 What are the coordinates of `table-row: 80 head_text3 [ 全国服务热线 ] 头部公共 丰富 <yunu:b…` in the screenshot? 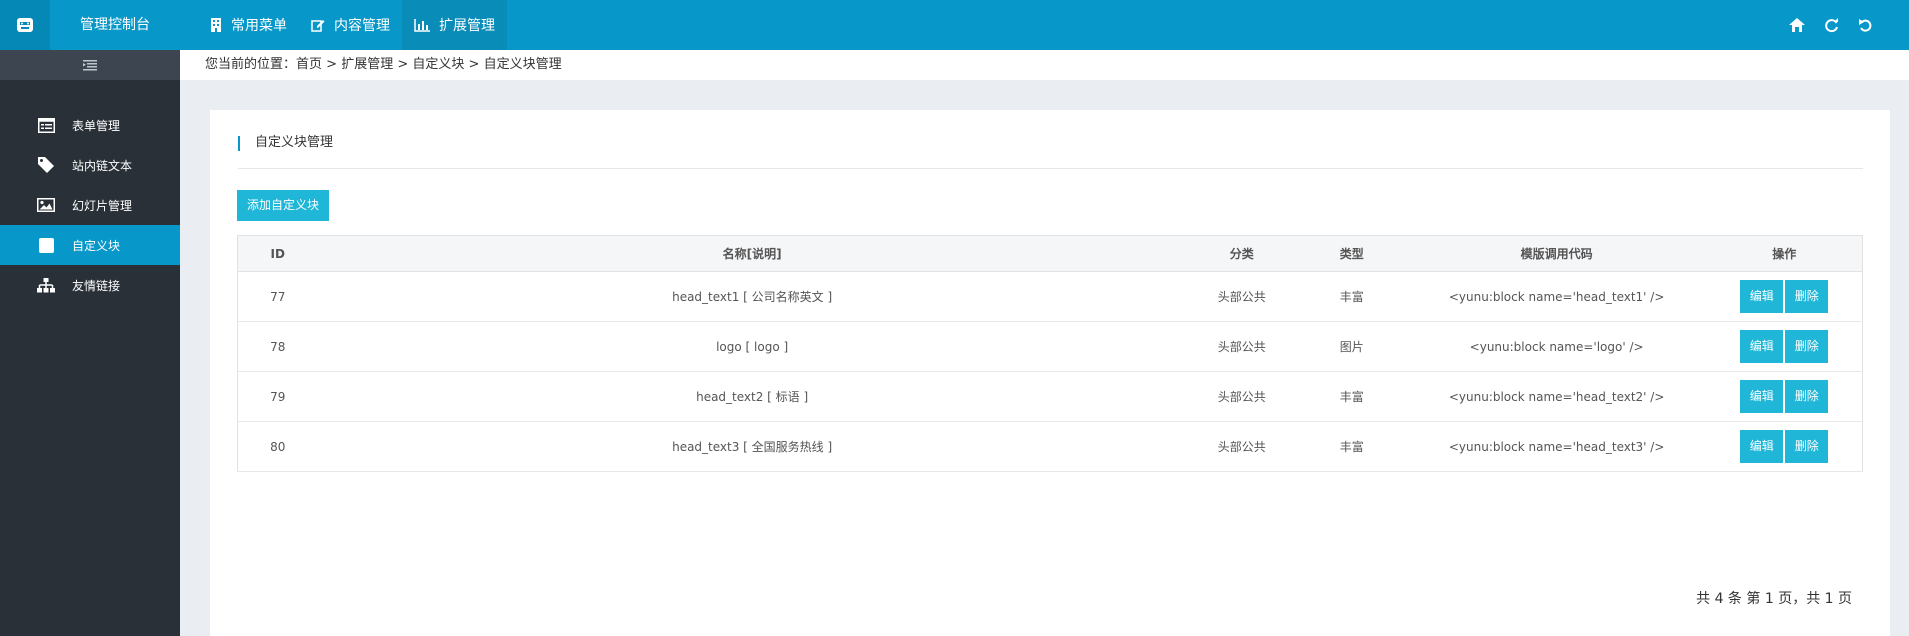 It's located at (1050, 446).